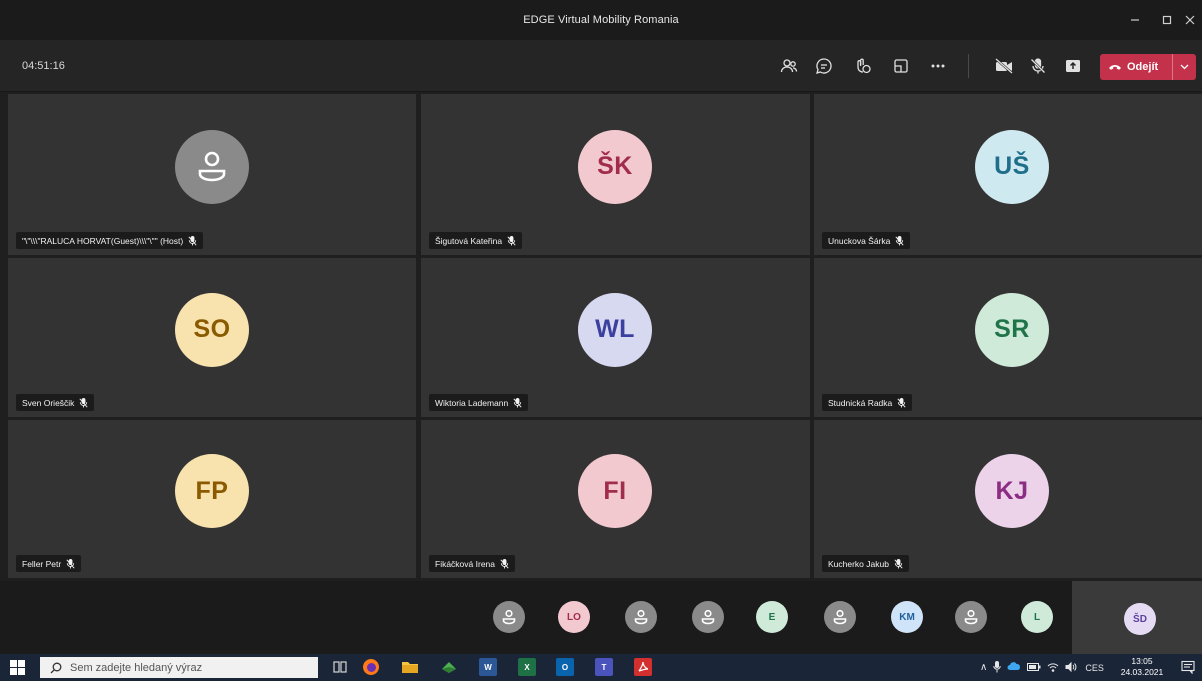 Image resolution: width=1202 pixels, height=681 pixels. I want to click on firefox-icon, so click(371, 667).